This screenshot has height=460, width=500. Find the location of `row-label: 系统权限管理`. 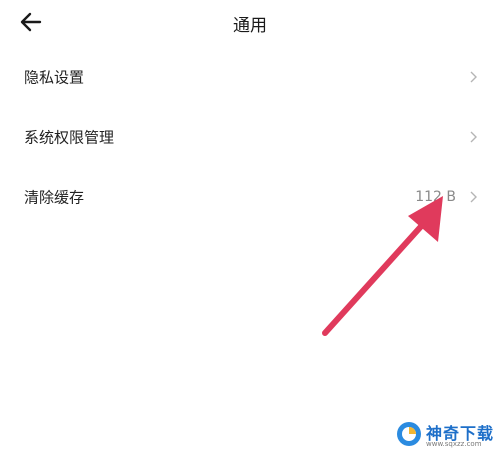

row-label: 系统权限管理 is located at coordinates (69, 137).